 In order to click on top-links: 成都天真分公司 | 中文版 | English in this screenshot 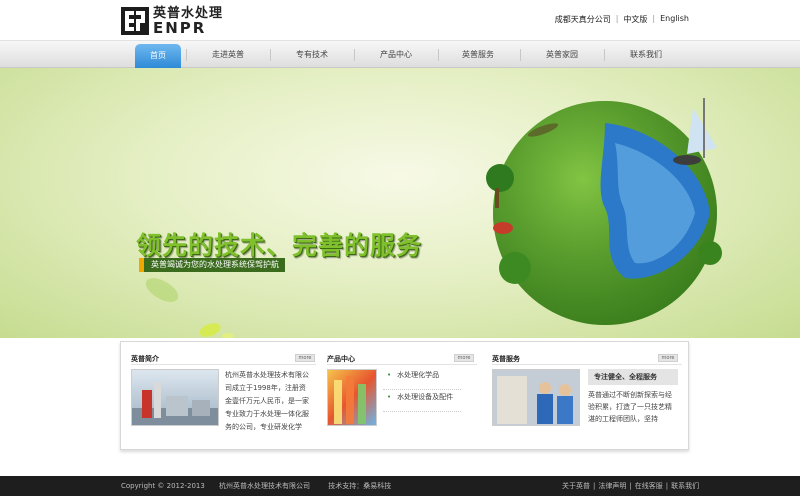, I will do `click(622, 19)`.